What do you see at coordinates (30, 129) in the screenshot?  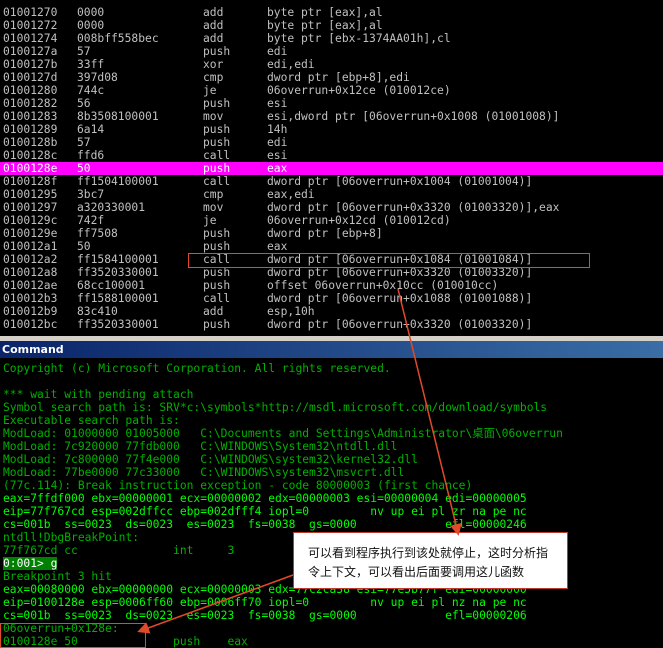 I see `disasm-address: 01001289` at bounding box center [30, 129].